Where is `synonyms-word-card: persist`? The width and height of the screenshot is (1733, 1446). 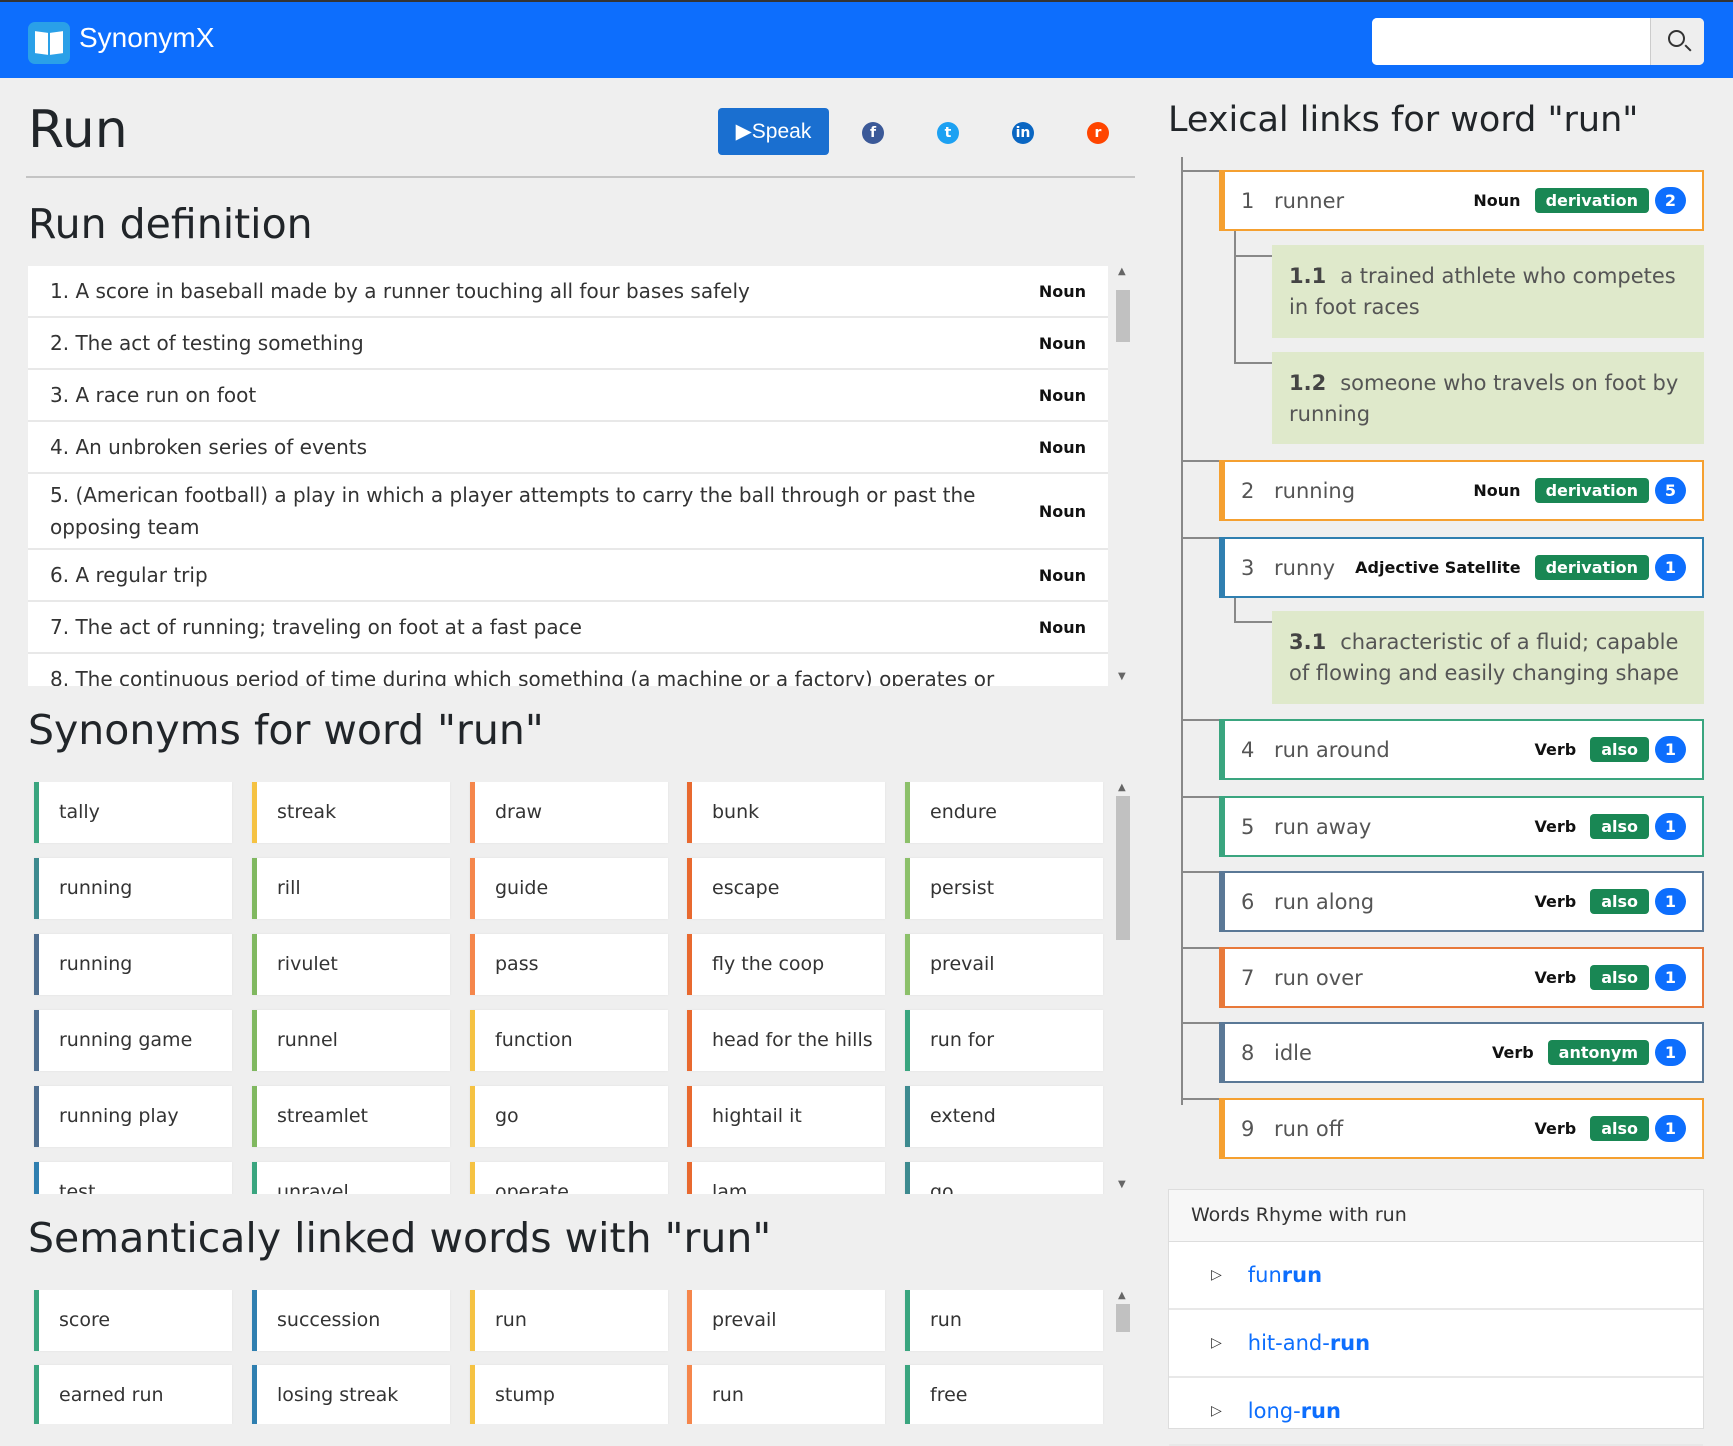 synonyms-word-card: persist is located at coordinates (1004, 888).